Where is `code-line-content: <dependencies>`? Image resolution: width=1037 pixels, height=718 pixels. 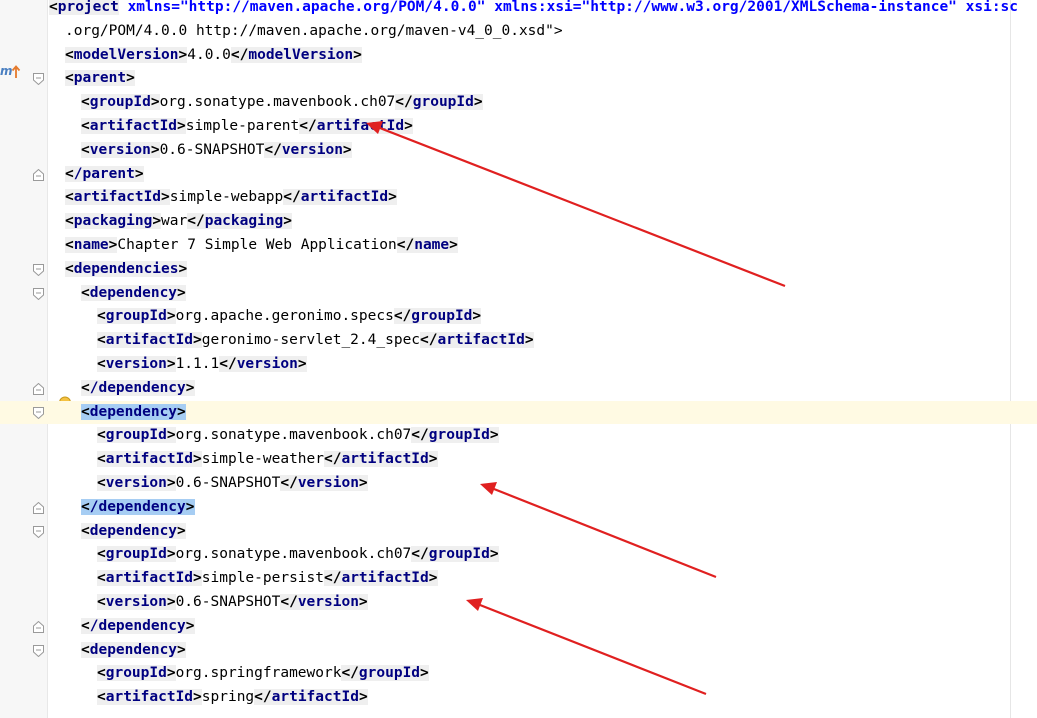
code-line-content: <dependencies> is located at coordinates (126, 270).